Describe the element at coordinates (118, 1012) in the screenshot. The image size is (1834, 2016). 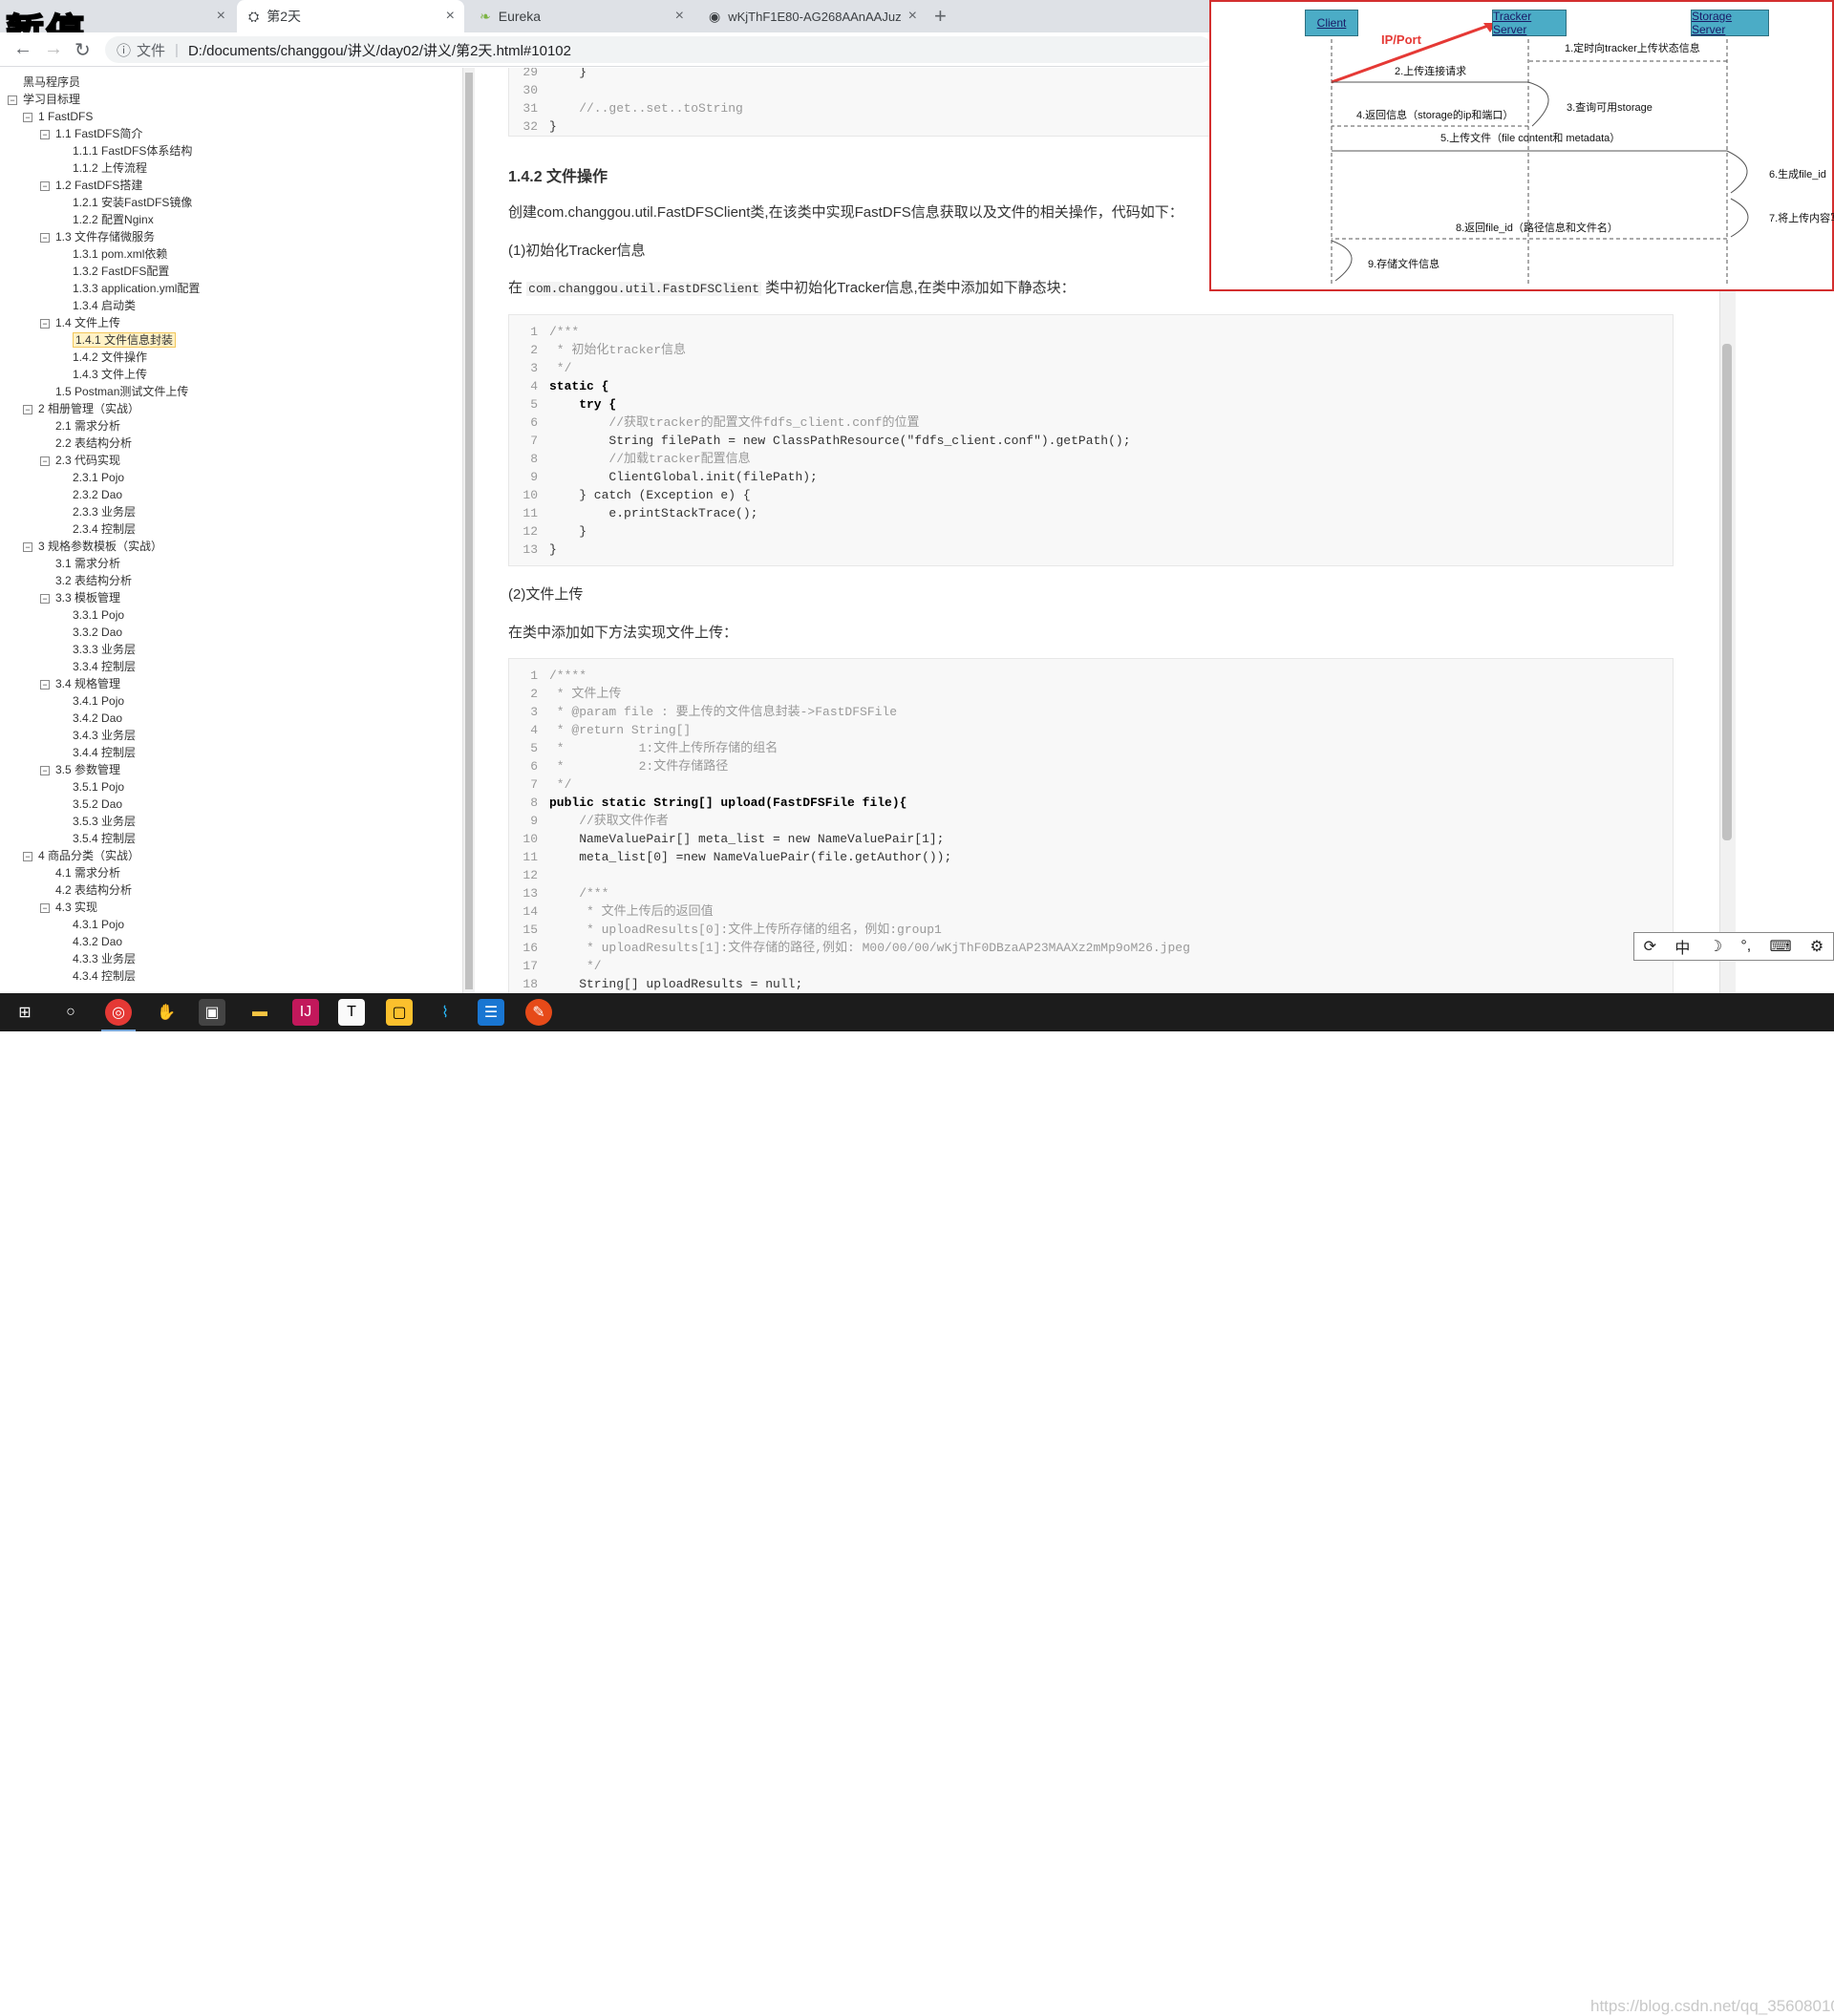
I see `chrome-icon: ◎` at that location.